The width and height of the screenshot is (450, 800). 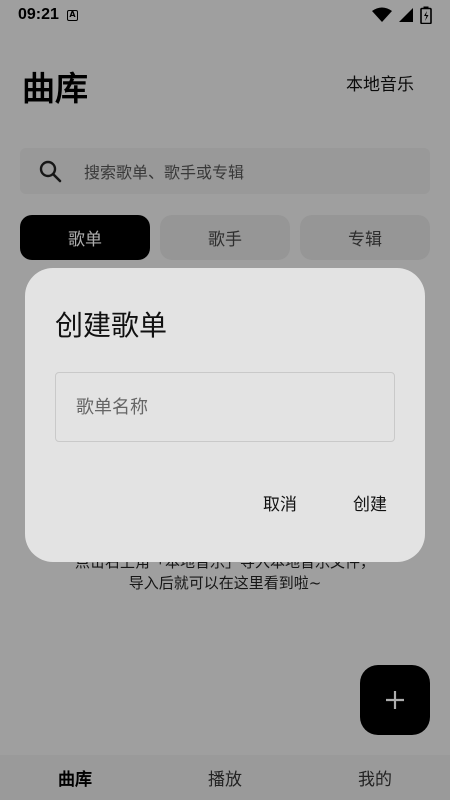 What do you see at coordinates (370, 502) in the screenshot?
I see `create-button: 创建` at bounding box center [370, 502].